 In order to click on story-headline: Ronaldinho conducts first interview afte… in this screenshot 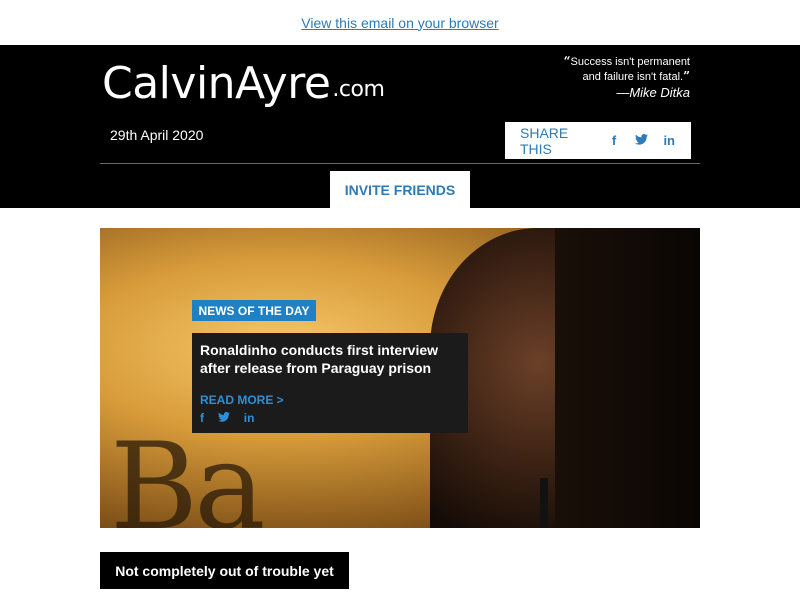, I will do `click(330, 359)`.